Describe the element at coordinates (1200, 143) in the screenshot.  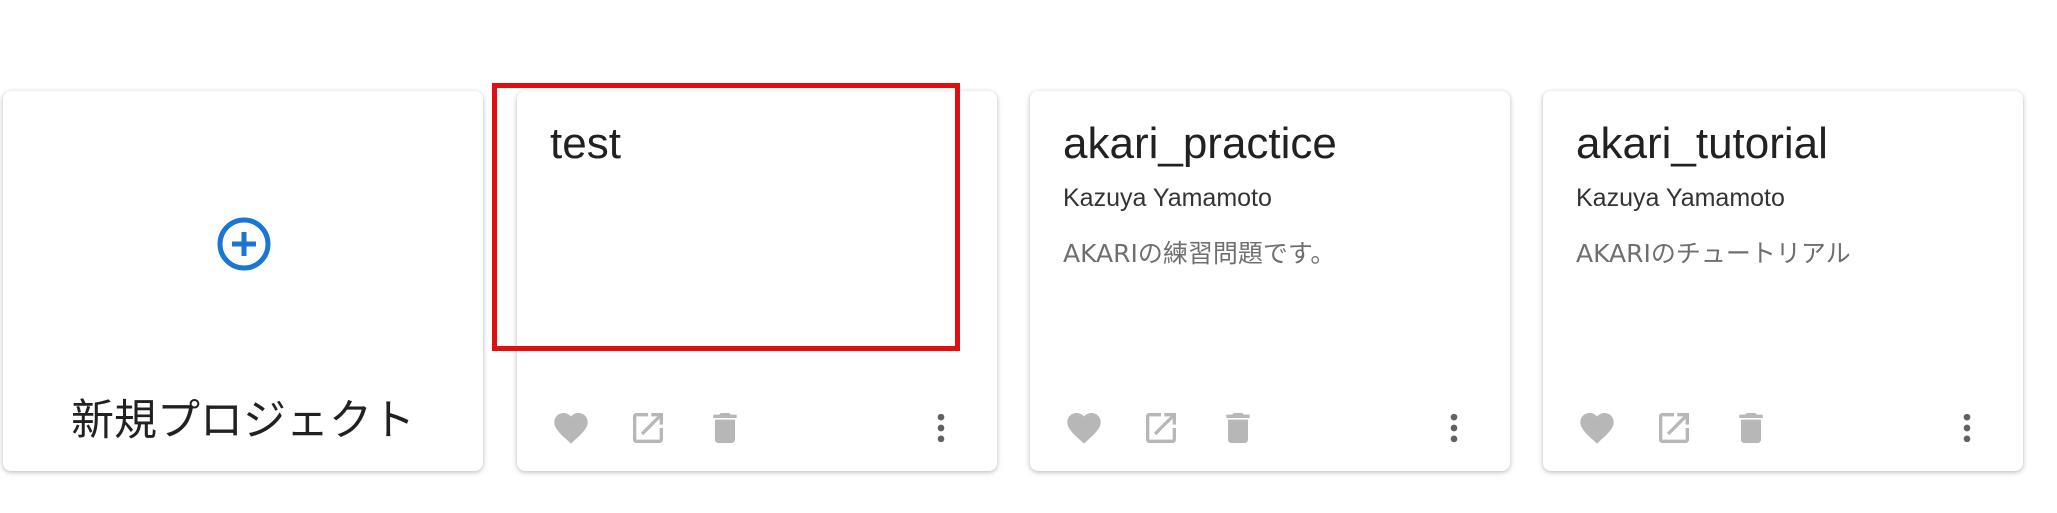
I see `project-title: akari_practice` at that location.